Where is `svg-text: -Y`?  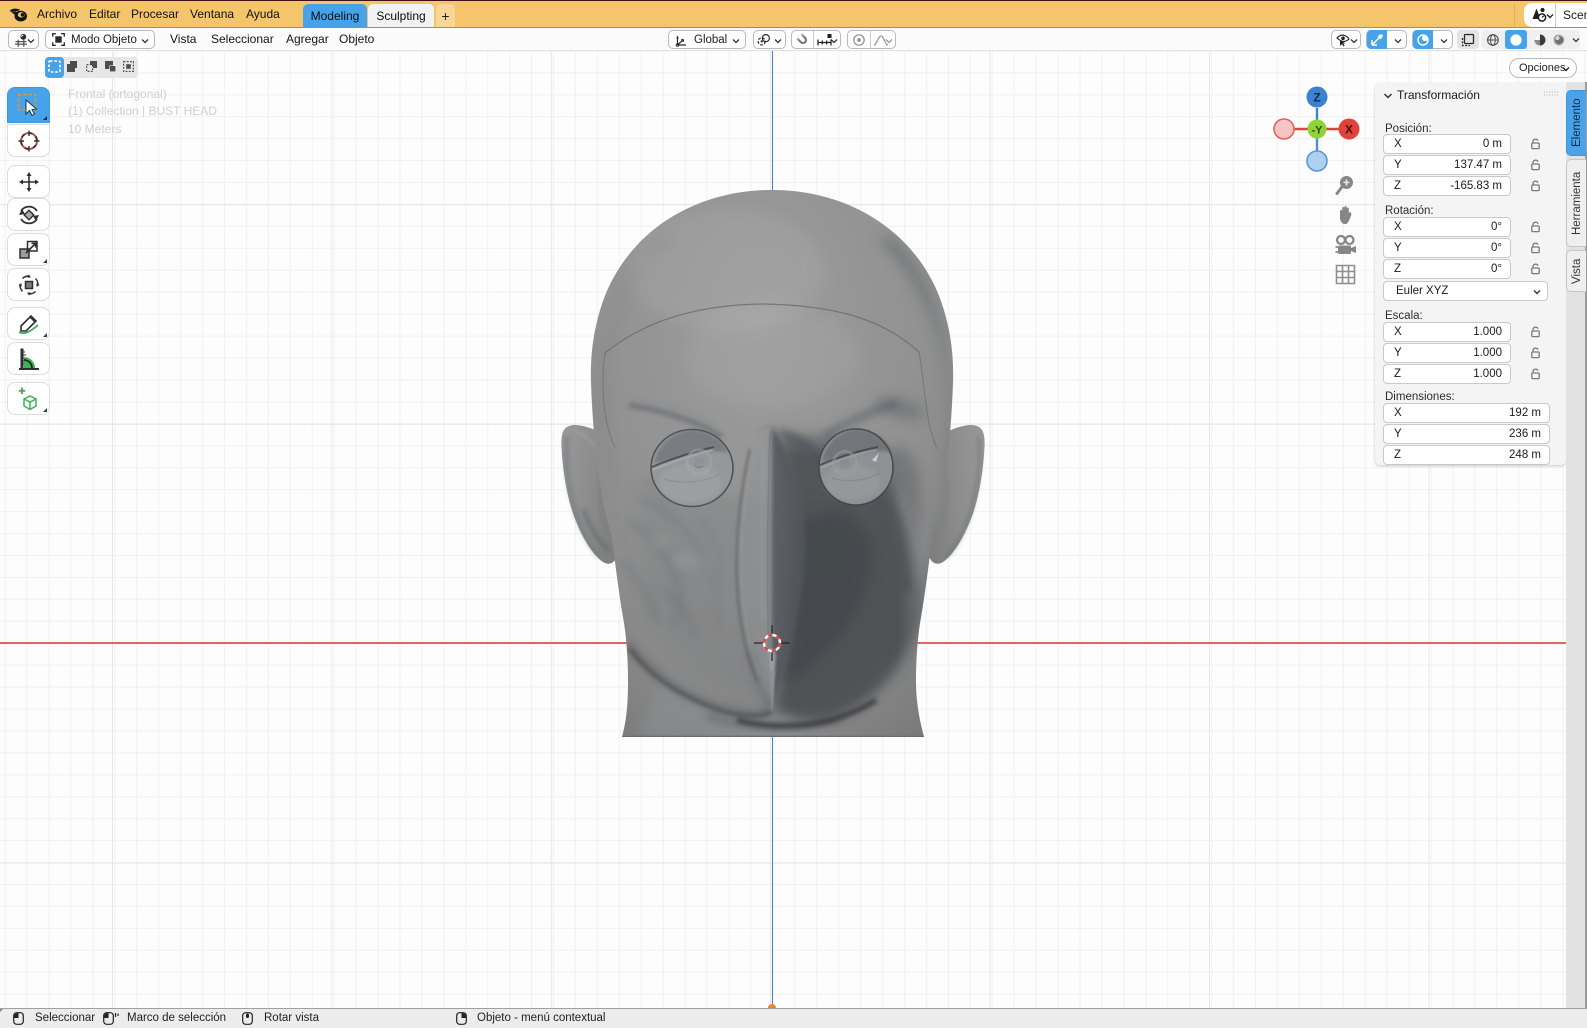 svg-text: -Y is located at coordinates (1318, 131).